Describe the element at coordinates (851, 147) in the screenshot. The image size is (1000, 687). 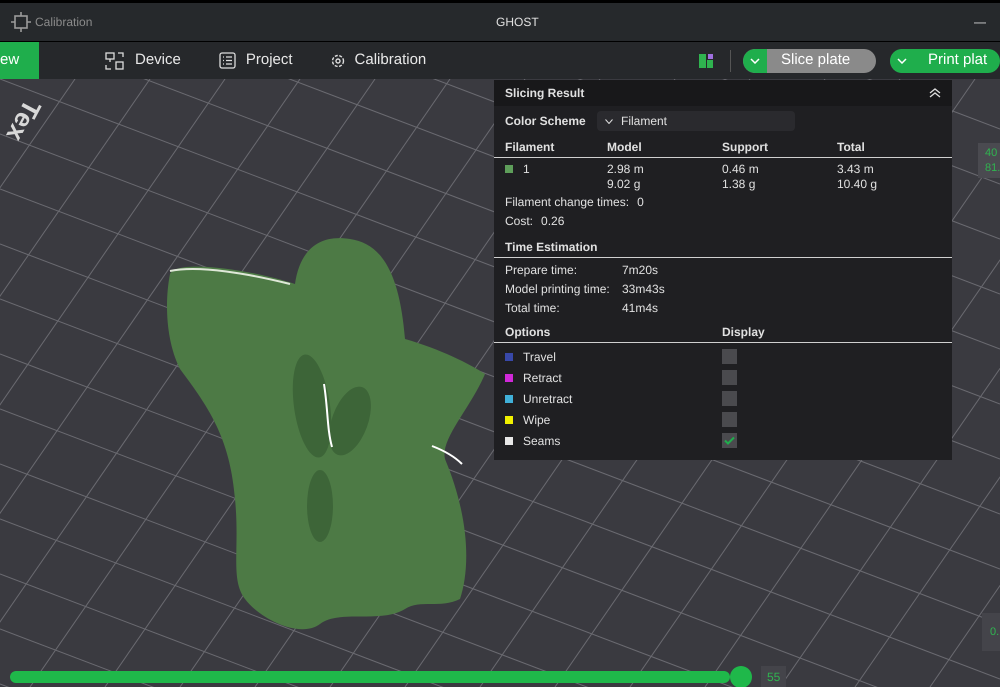
I see `column-header: Total` at that location.